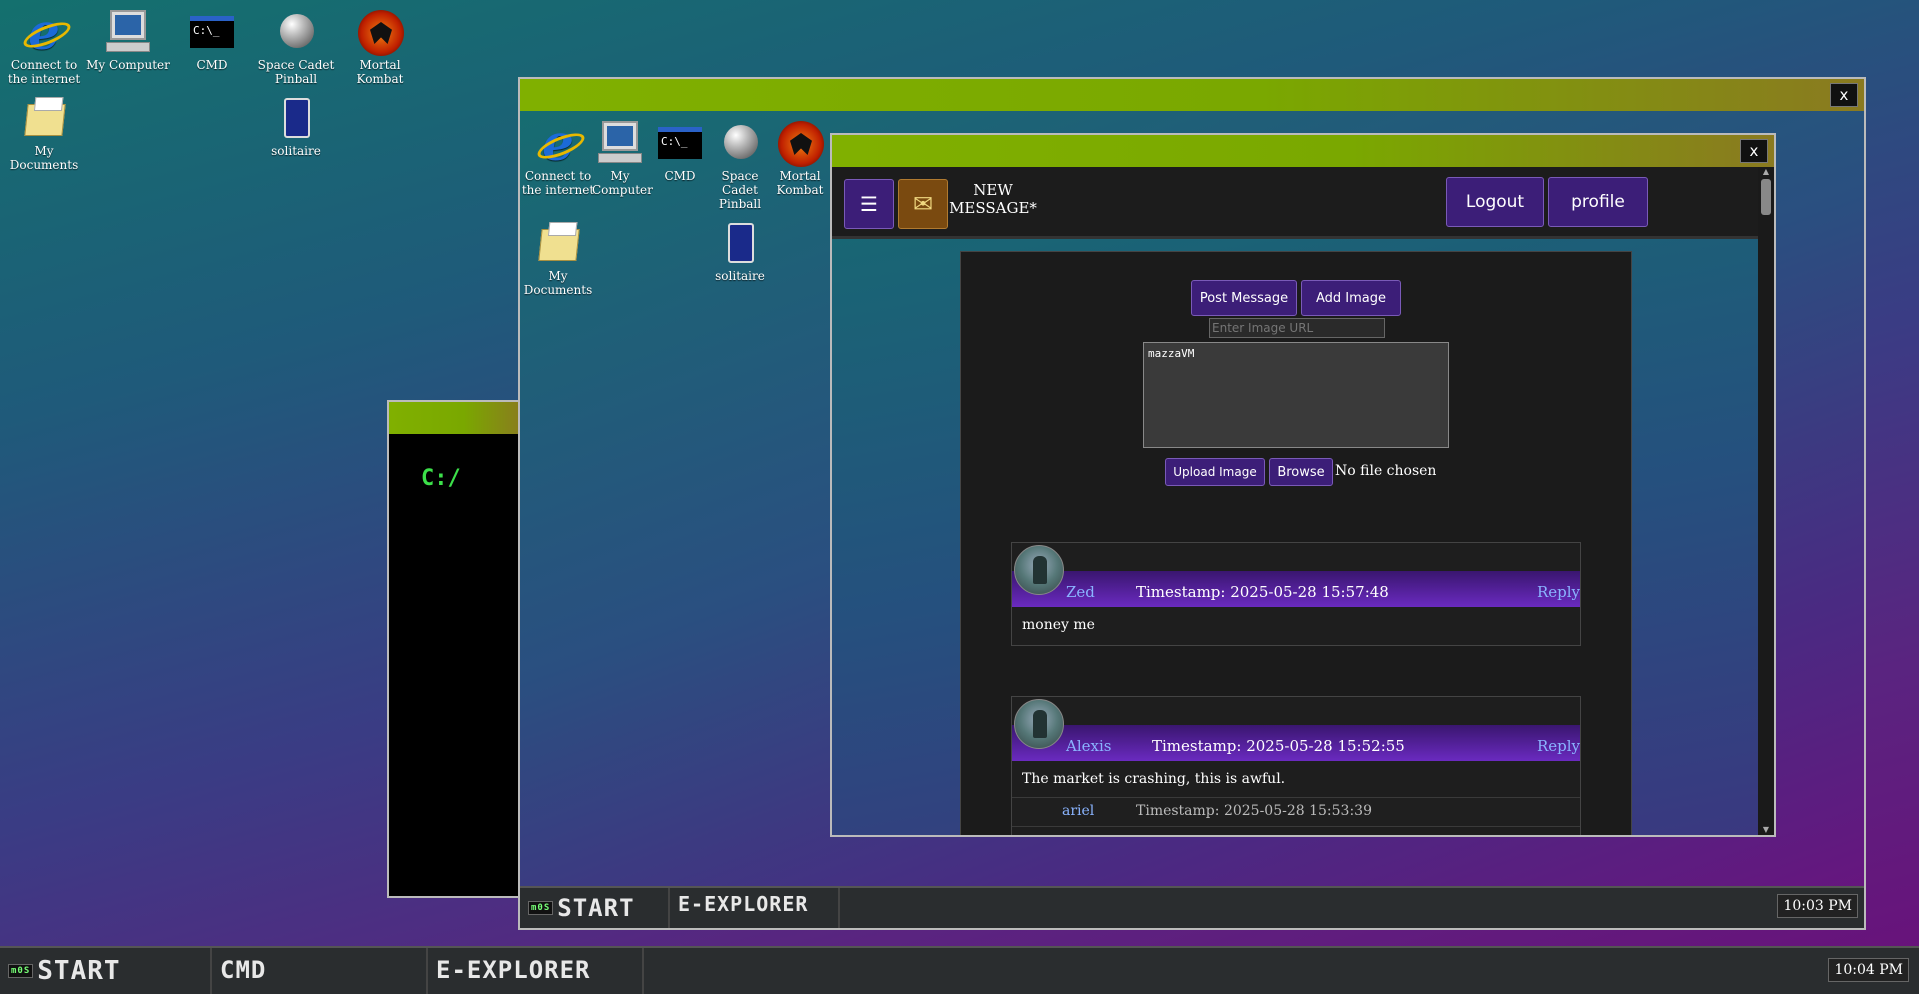  I want to click on scroll-up-arrow-icon: ▲, so click(1766, 172).